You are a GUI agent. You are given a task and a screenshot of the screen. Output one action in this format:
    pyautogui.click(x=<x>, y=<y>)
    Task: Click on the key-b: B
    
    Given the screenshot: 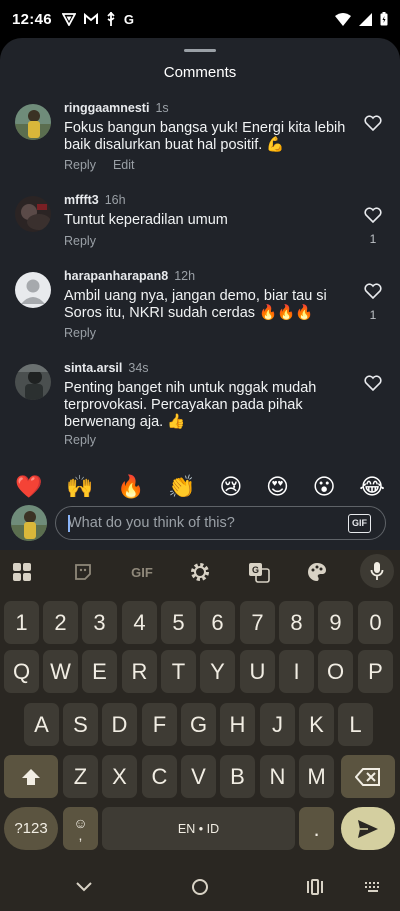 What is the action you would take?
    pyautogui.click(x=237, y=776)
    